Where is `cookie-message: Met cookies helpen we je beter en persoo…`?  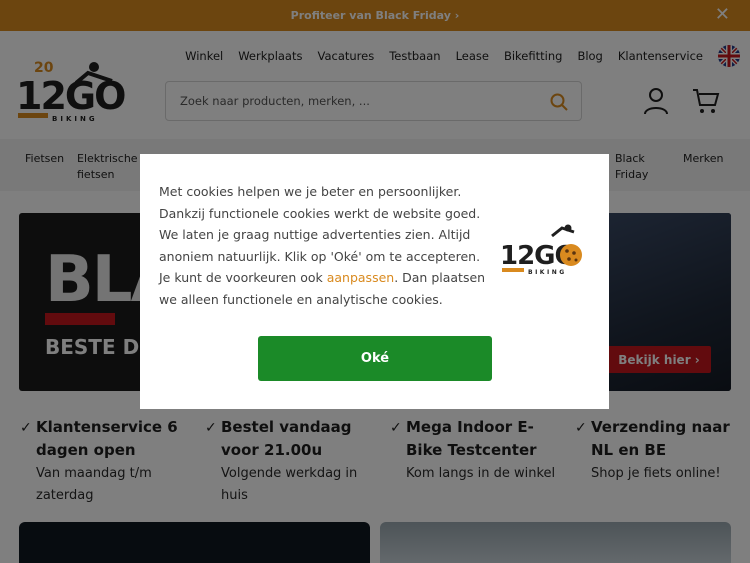
cookie-message: Met cookies helpen we je beter en persoo… is located at coordinates (324, 245).